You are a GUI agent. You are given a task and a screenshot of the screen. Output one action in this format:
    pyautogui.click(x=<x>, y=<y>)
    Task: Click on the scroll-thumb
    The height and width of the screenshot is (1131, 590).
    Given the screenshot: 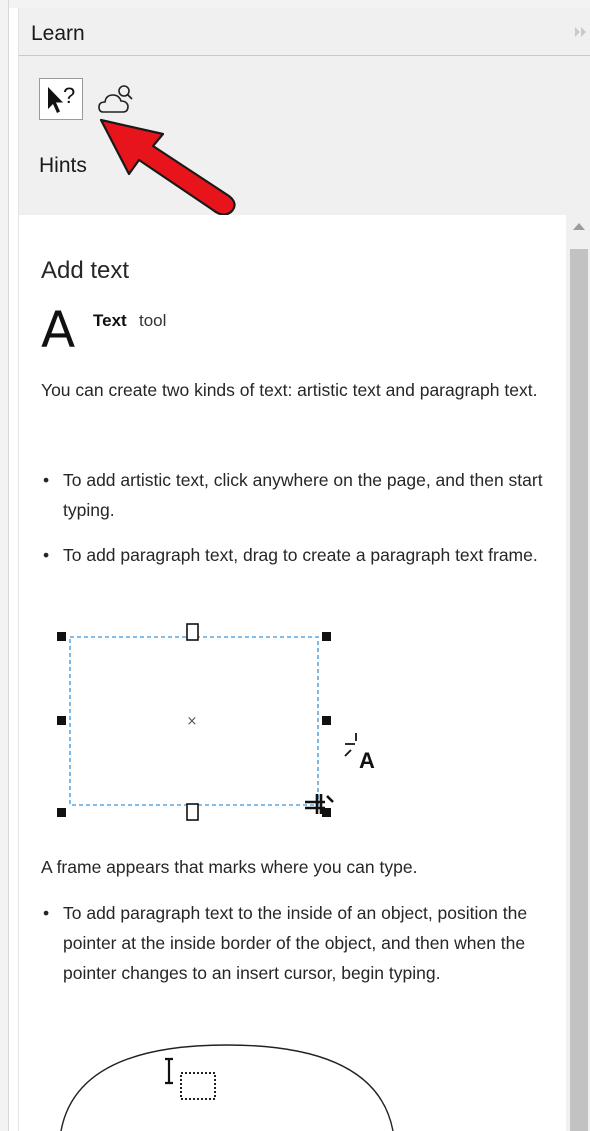 What is the action you would take?
    pyautogui.click(x=579, y=690)
    